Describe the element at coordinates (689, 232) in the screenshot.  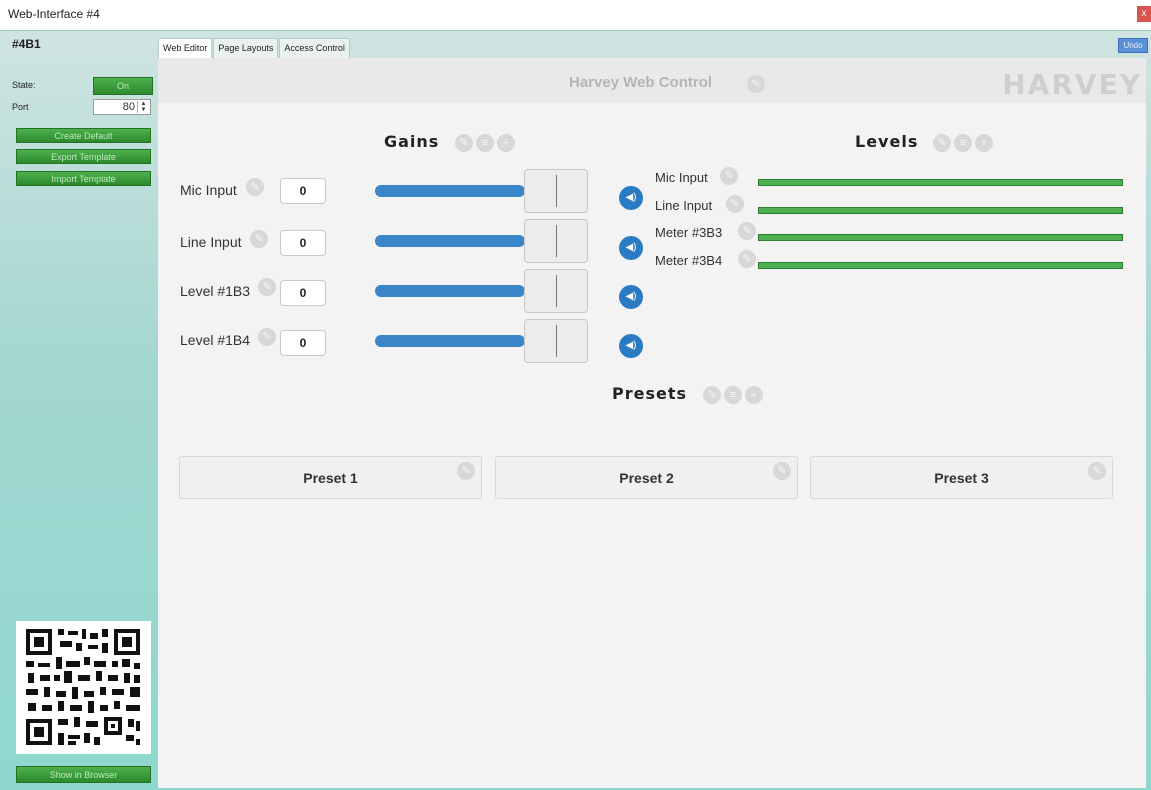
I see `level-label: Meter #3B3` at that location.